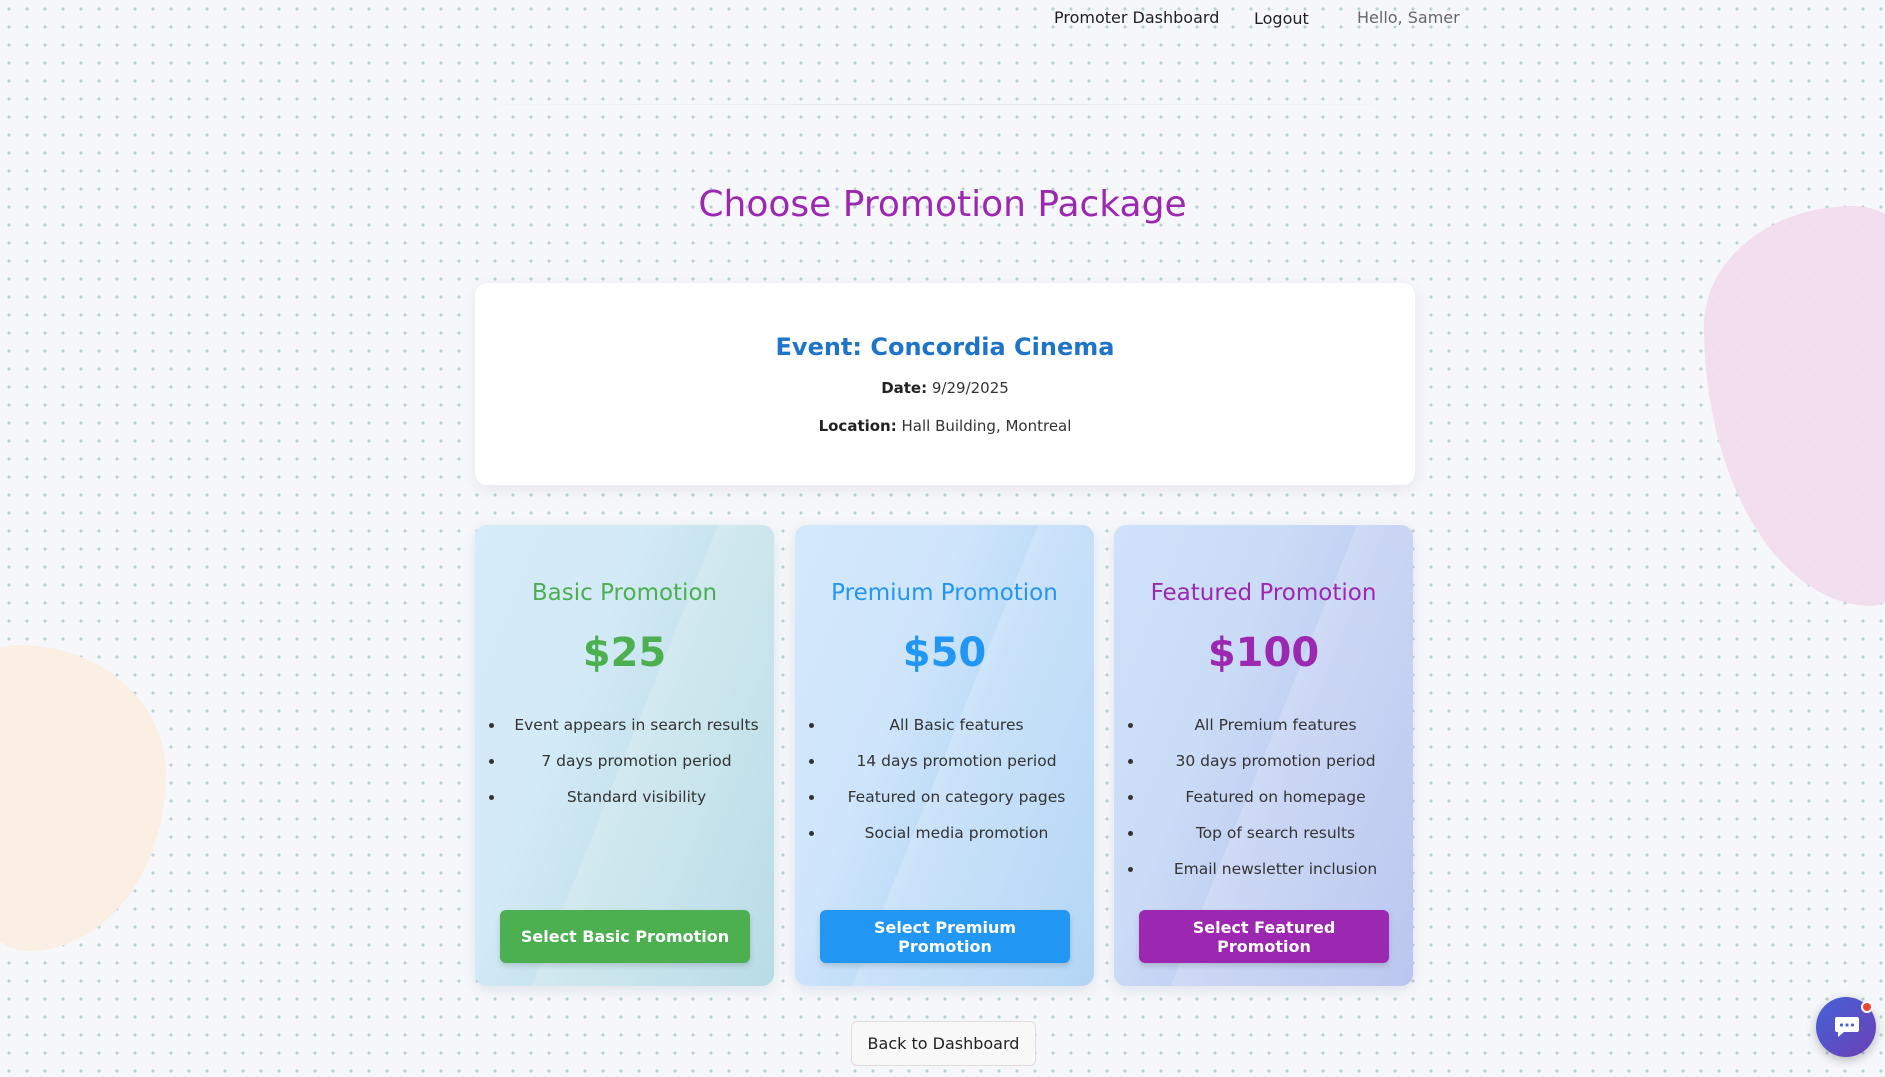  I want to click on feature-item: Email newsletter inclusion, so click(1278, 869).